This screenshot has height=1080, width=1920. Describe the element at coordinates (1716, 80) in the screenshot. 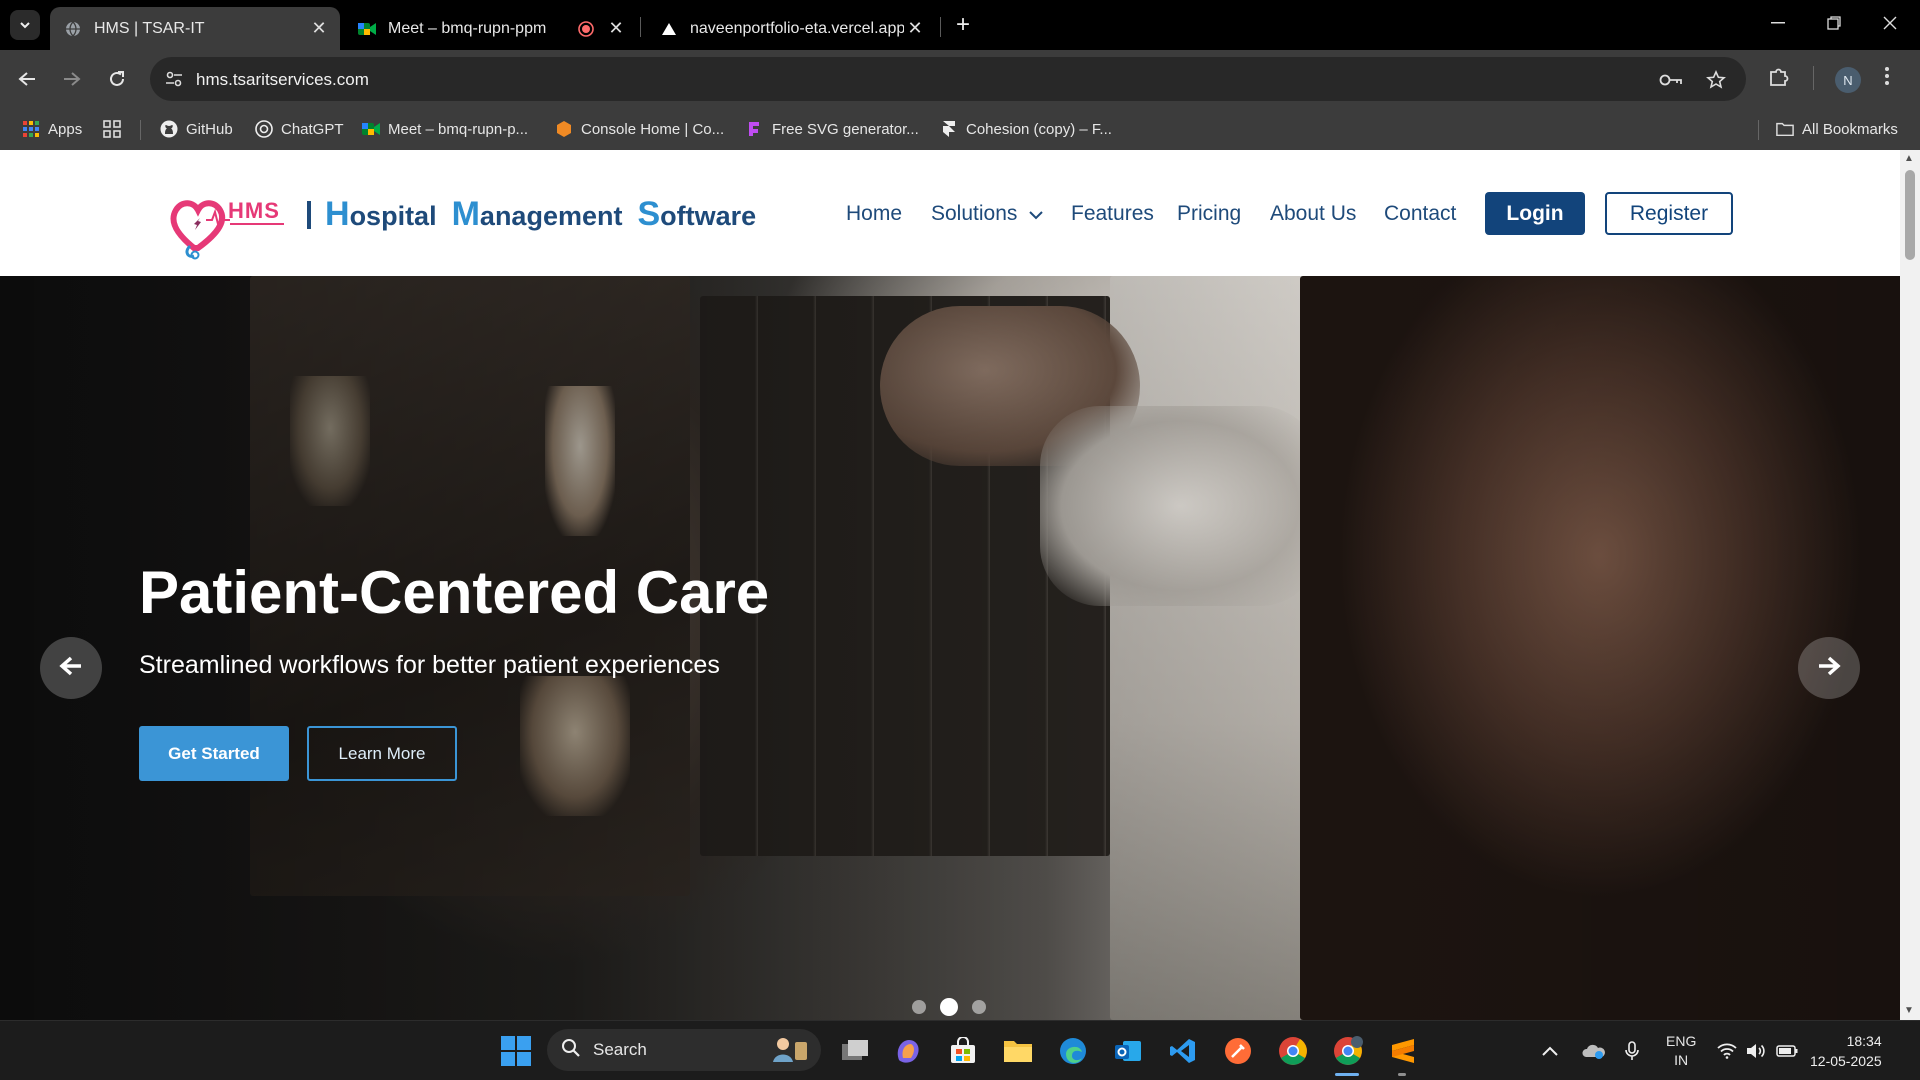

I see `bookmark-star-icon` at that location.